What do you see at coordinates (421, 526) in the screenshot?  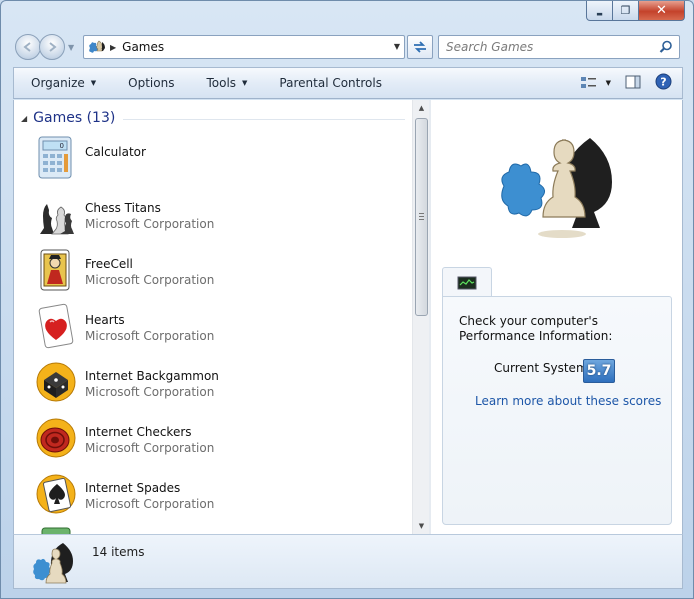 I see `scroll-down-arrow-icon: ▼` at bounding box center [421, 526].